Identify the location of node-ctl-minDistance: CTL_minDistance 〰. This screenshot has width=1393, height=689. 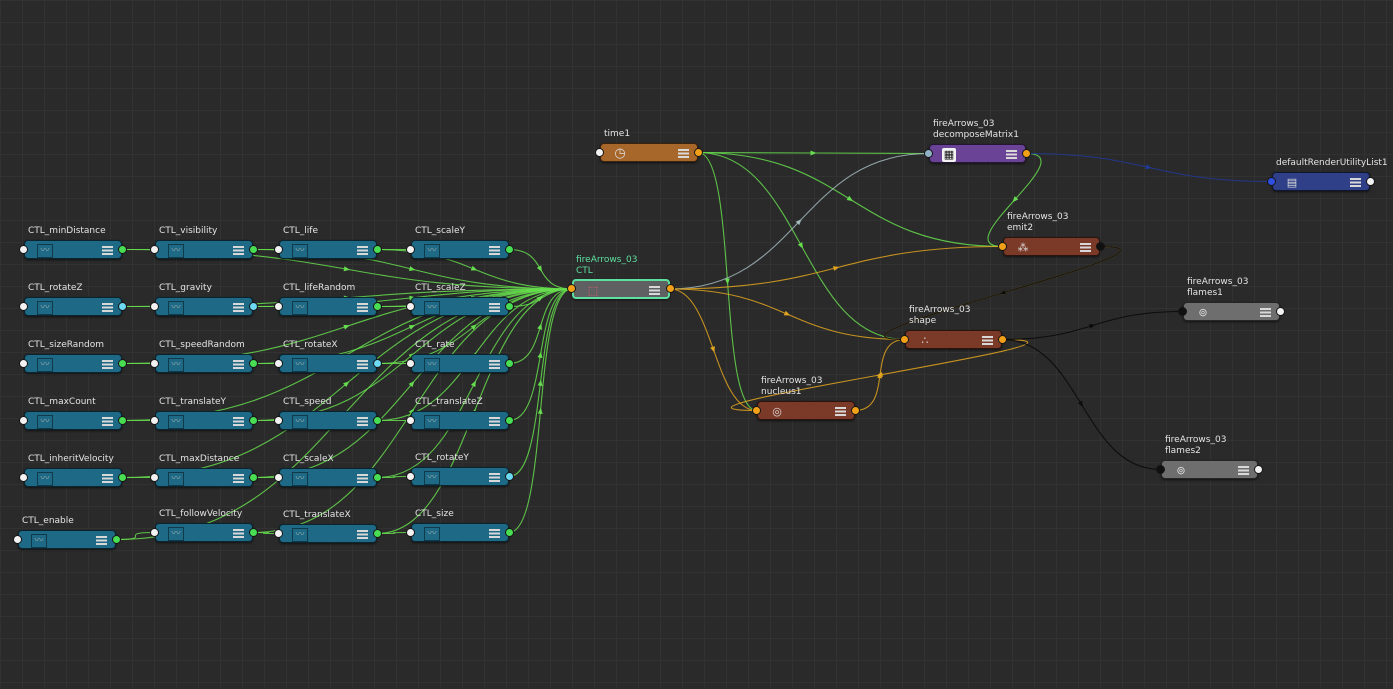
(73, 242).